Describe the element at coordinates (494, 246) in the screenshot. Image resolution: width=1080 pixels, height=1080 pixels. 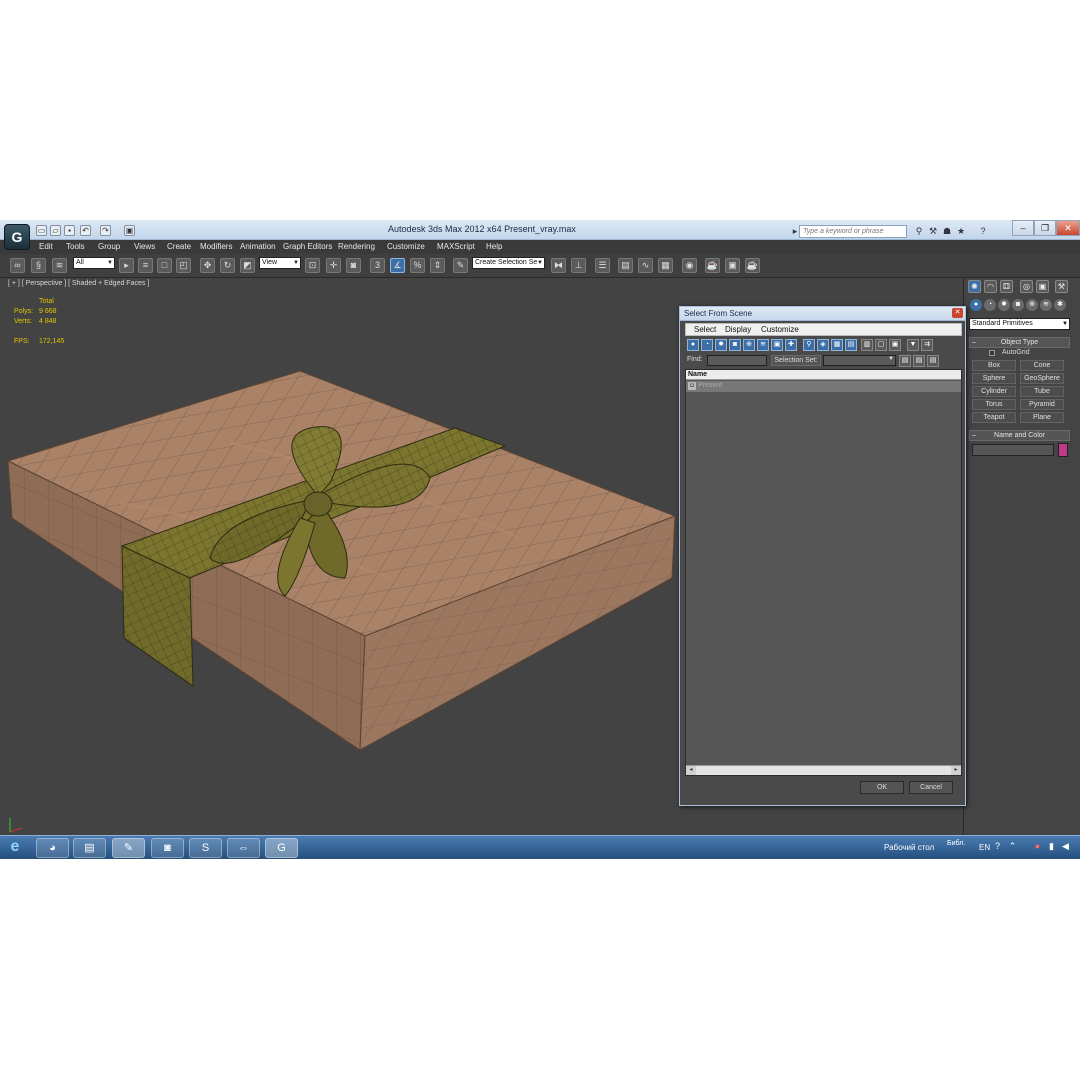
I see `menu-help: Help` at that location.